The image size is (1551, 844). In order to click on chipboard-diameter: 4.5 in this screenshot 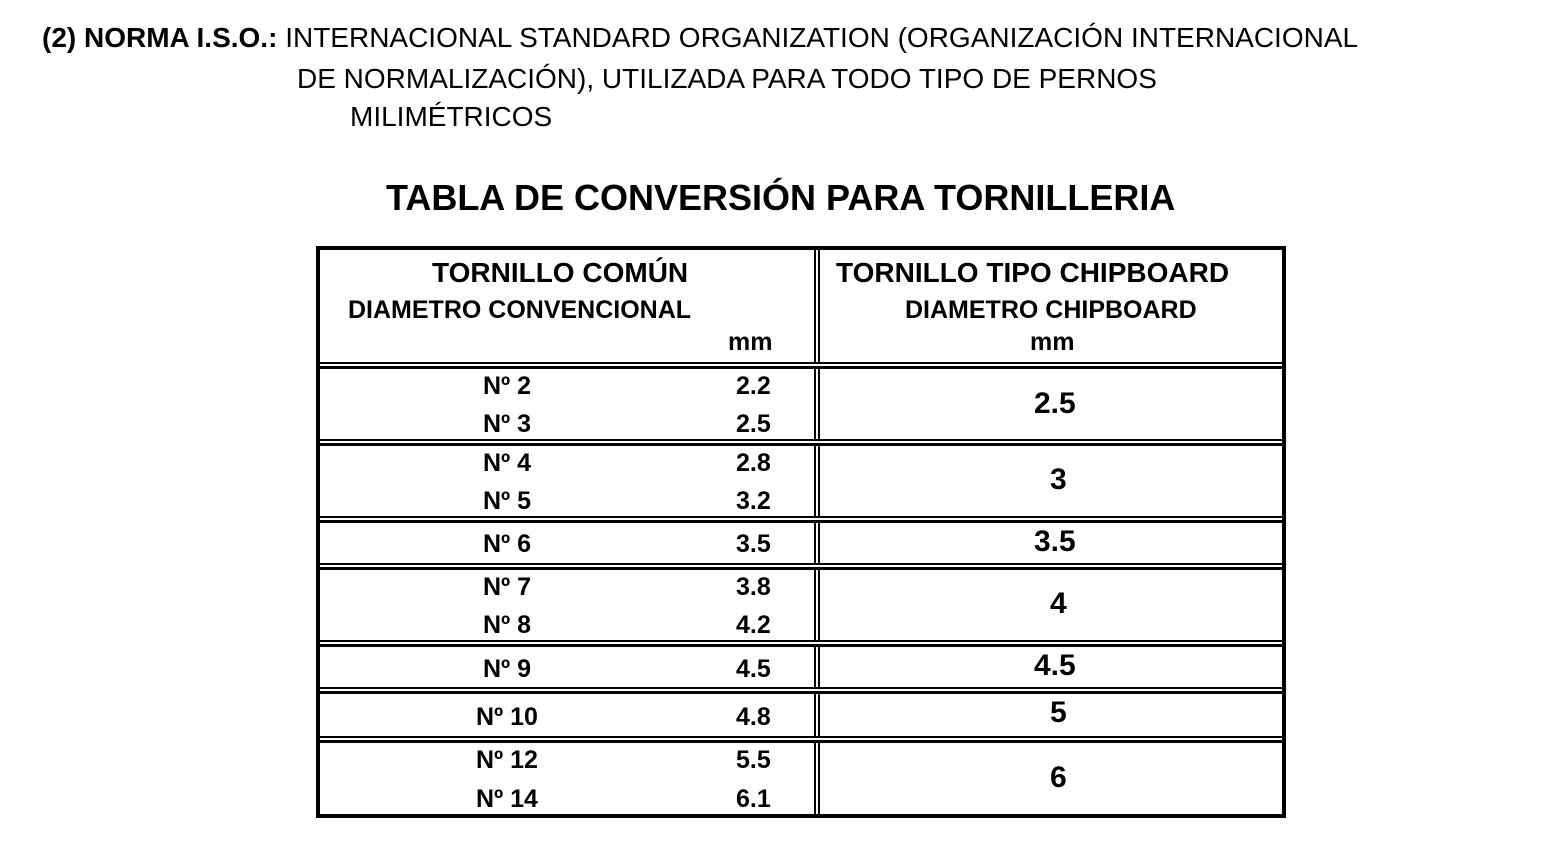, I will do `click(1055, 665)`.